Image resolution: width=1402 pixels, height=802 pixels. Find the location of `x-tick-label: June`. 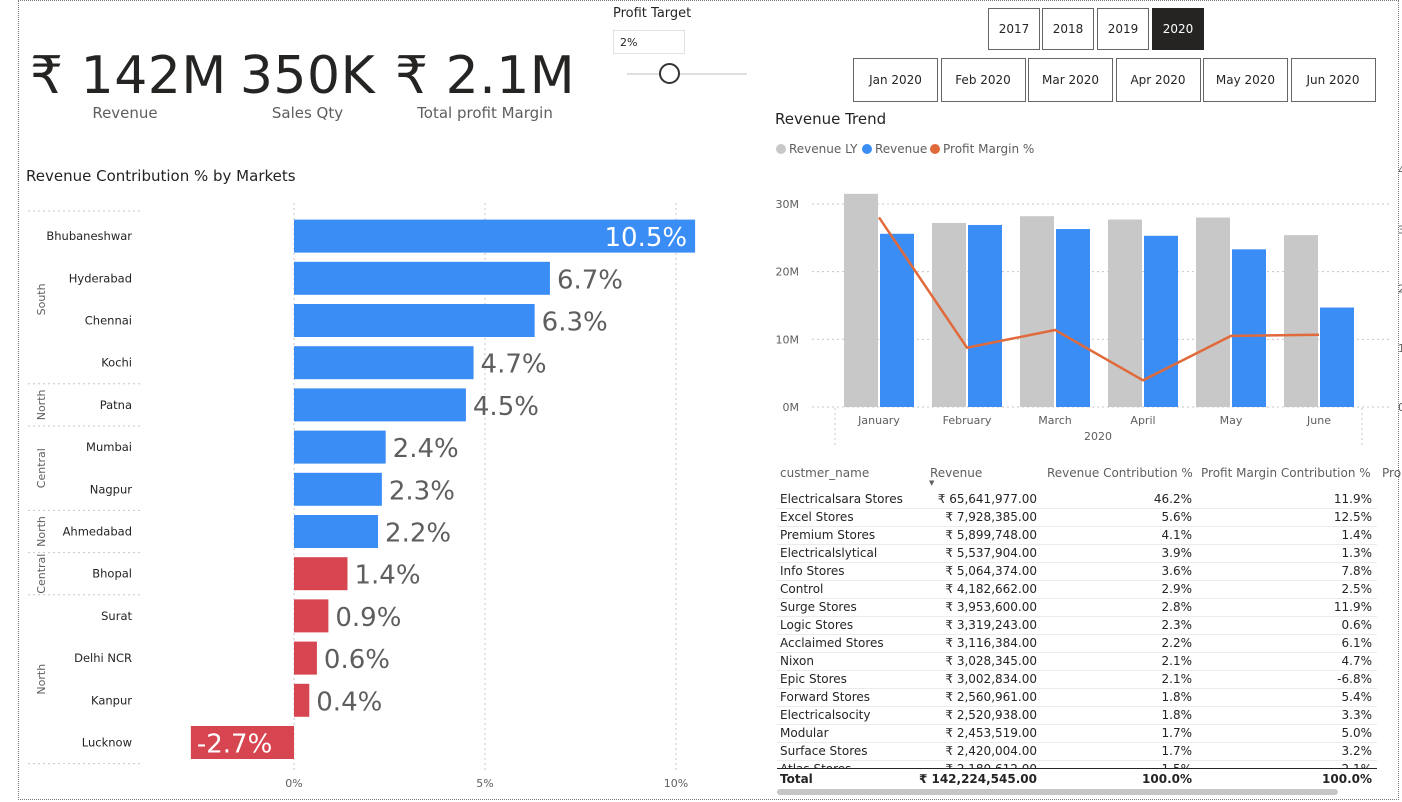

x-tick-label: June is located at coordinates (1318, 420).